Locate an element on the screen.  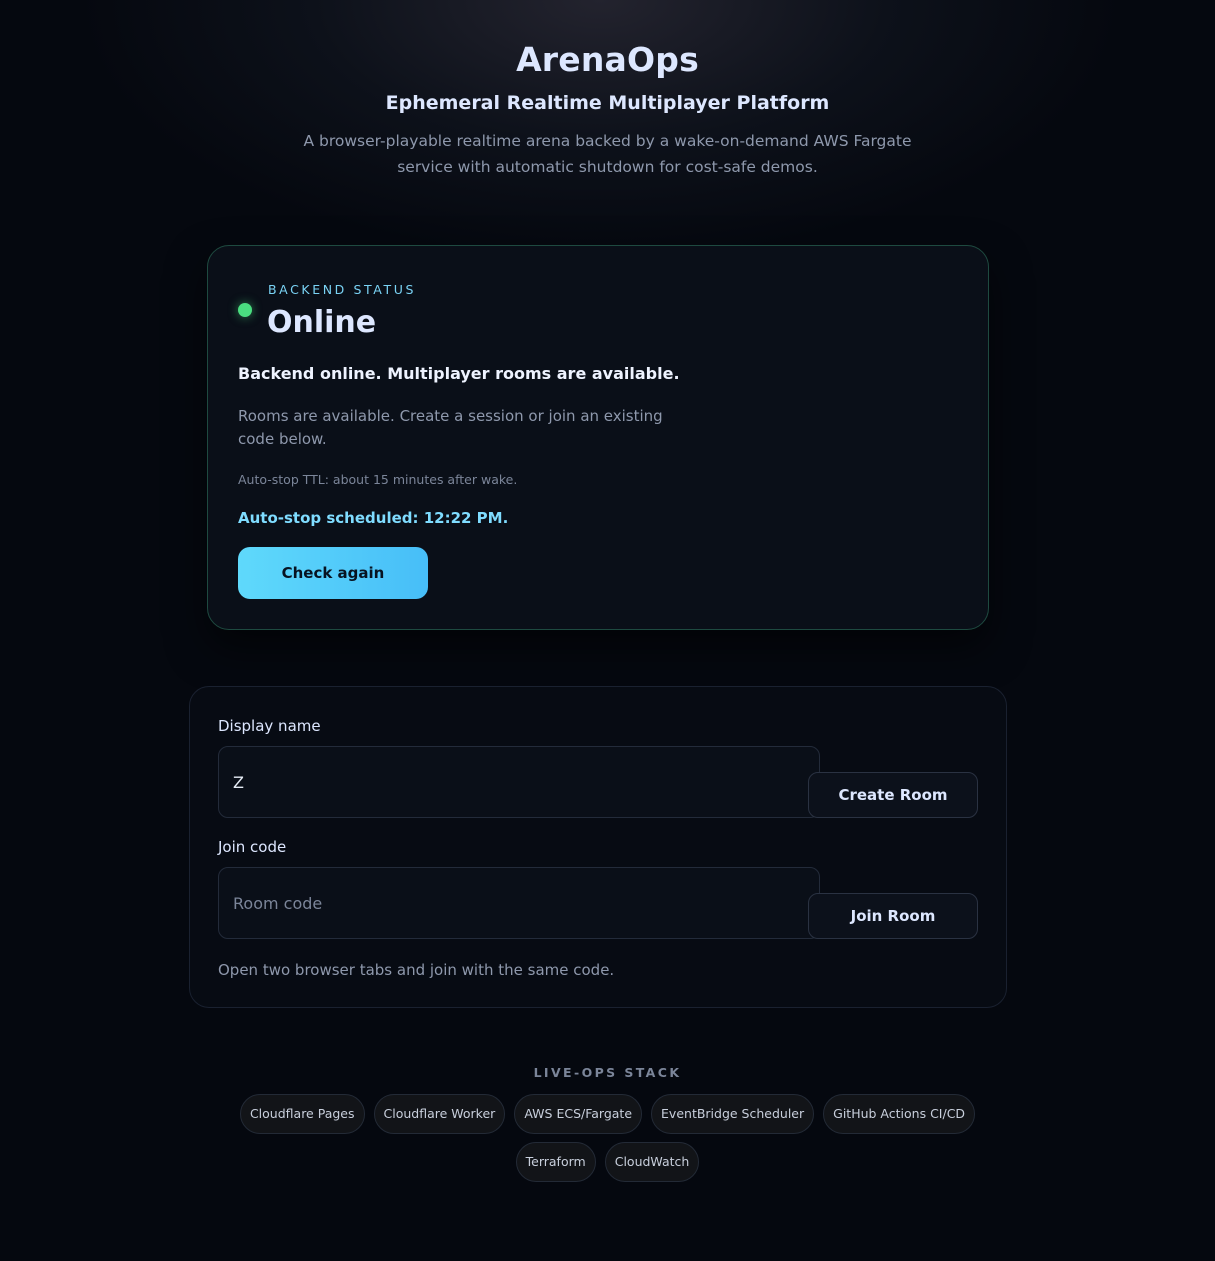
display-name-input is located at coordinates (519, 782).